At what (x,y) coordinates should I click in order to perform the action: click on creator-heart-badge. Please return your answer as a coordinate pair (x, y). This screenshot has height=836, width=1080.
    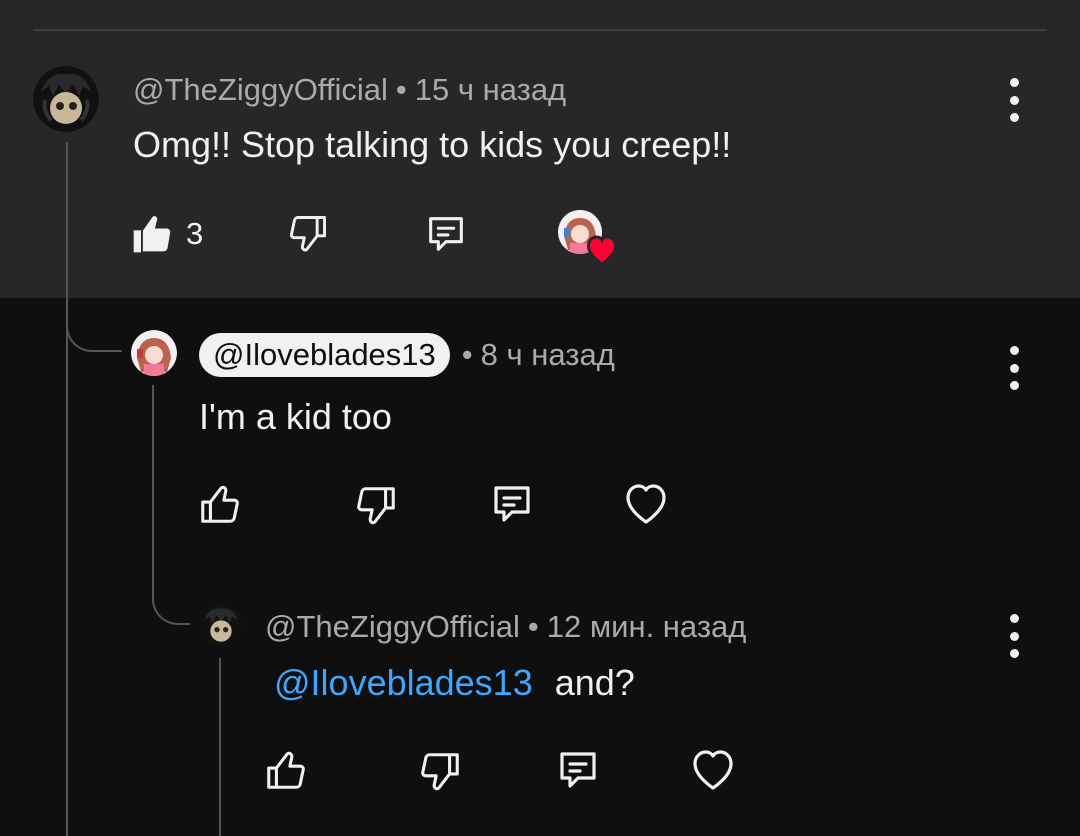
    Looking at the image, I should click on (589, 238).